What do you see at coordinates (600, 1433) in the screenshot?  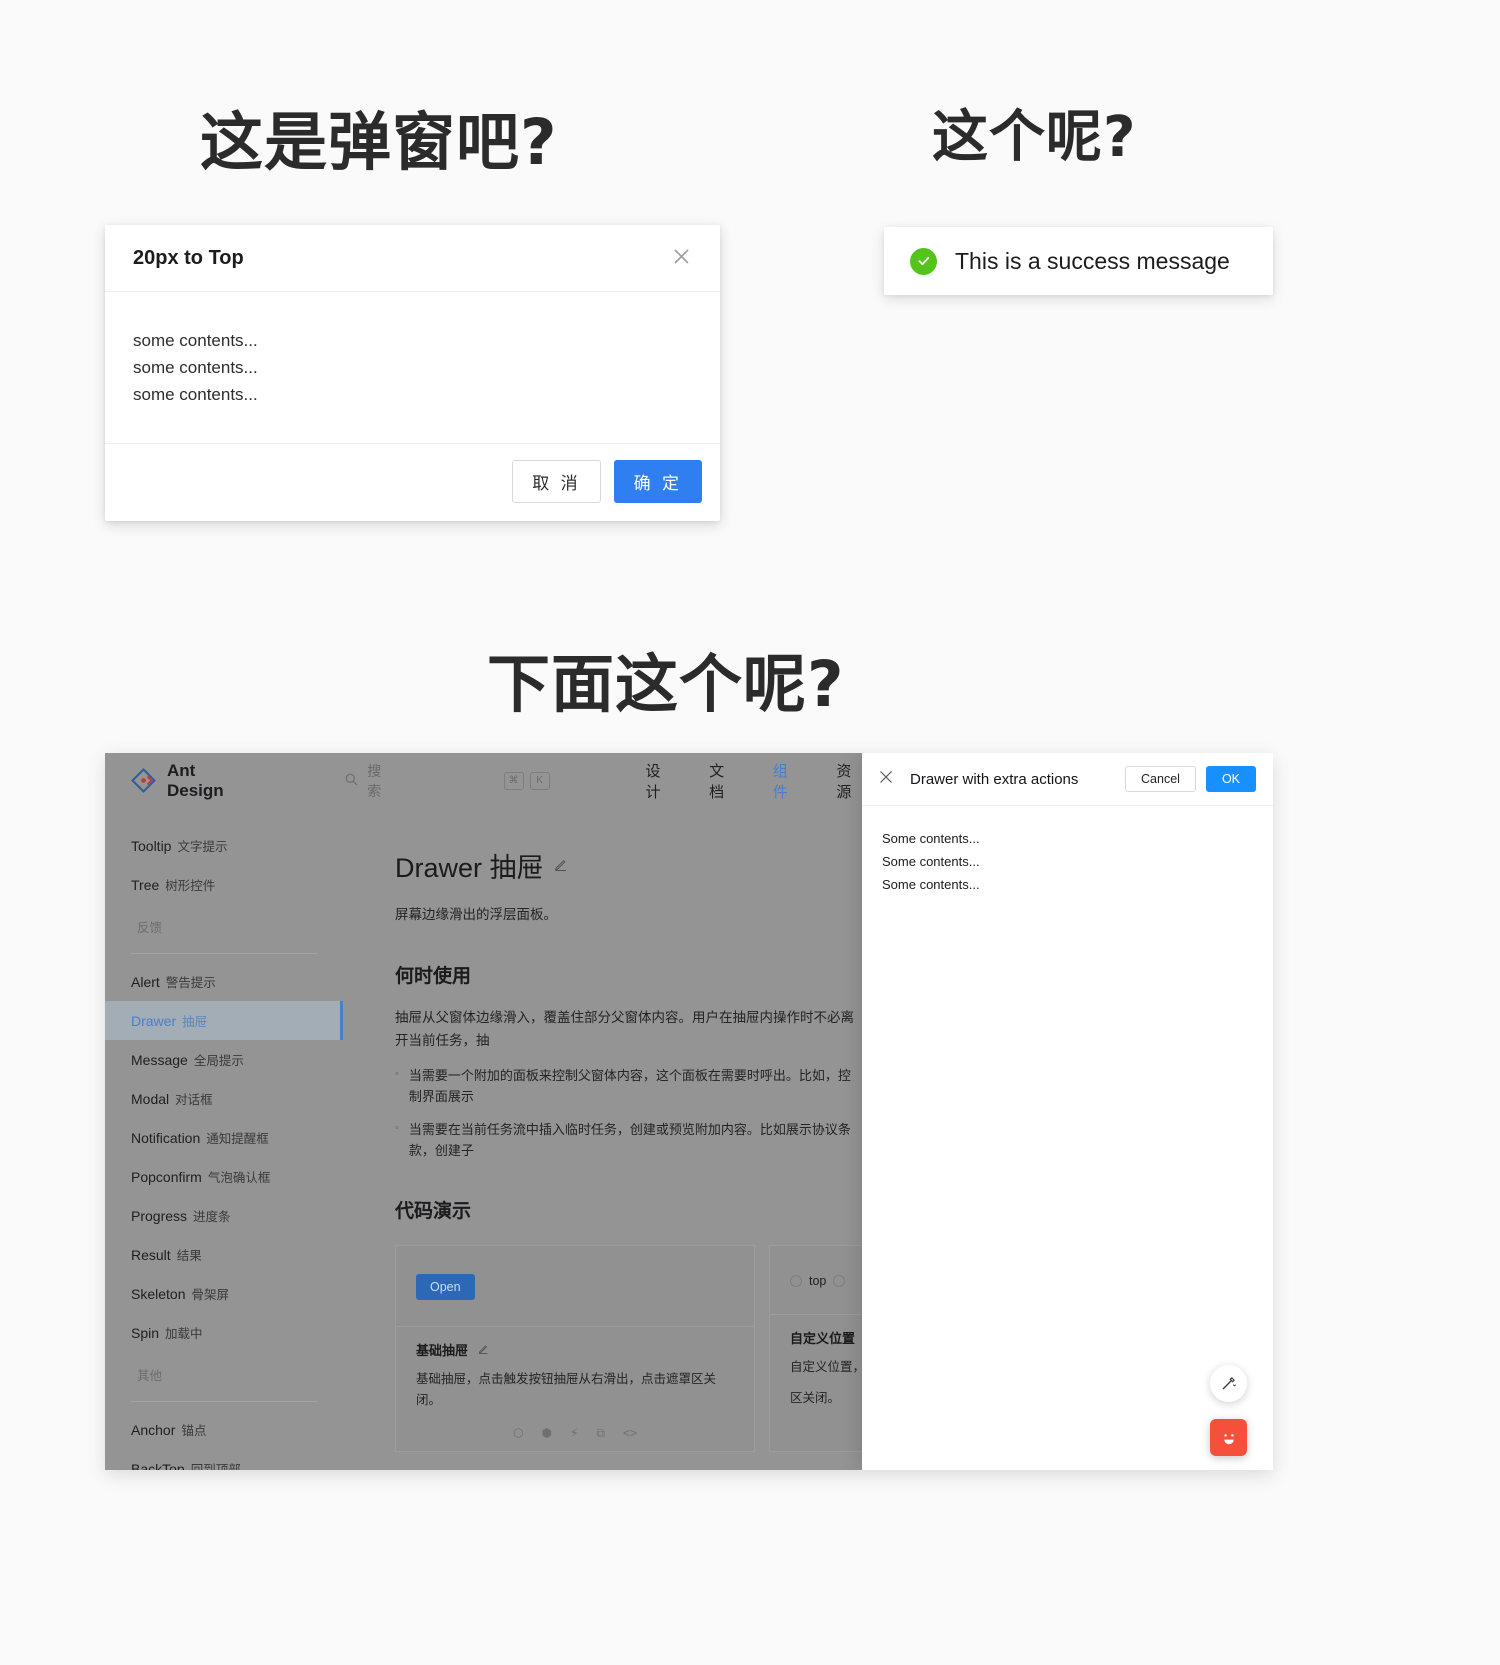 I see `copy-icon: ⧉` at bounding box center [600, 1433].